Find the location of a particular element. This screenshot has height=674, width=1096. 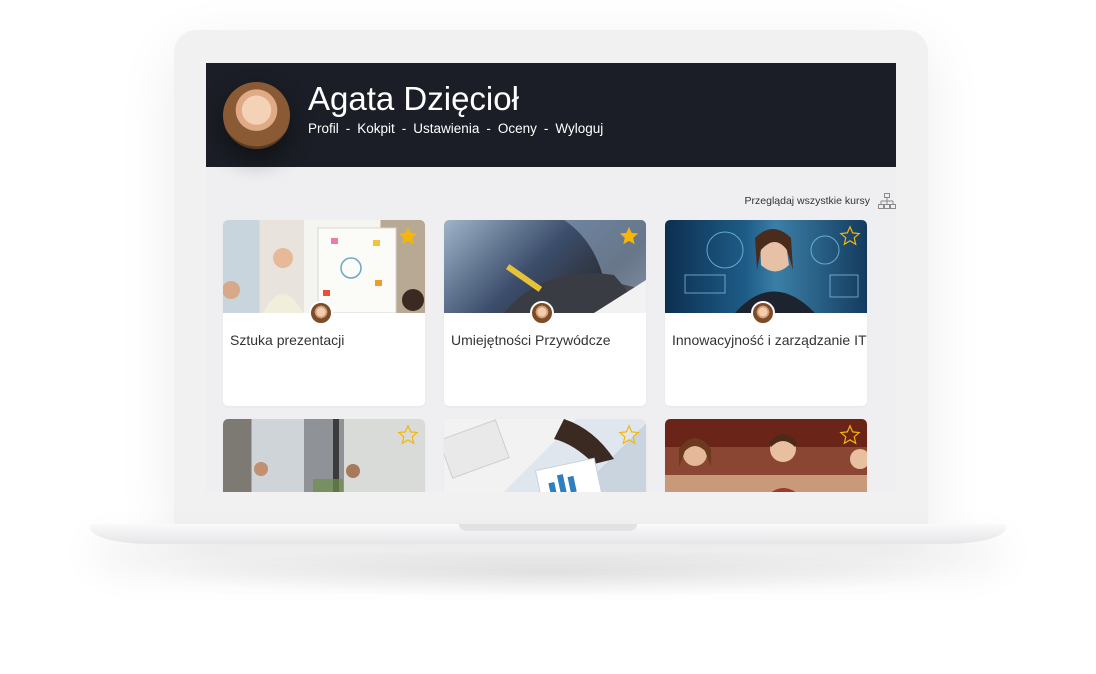

laptop-notch is located at coordinates (548, 527).